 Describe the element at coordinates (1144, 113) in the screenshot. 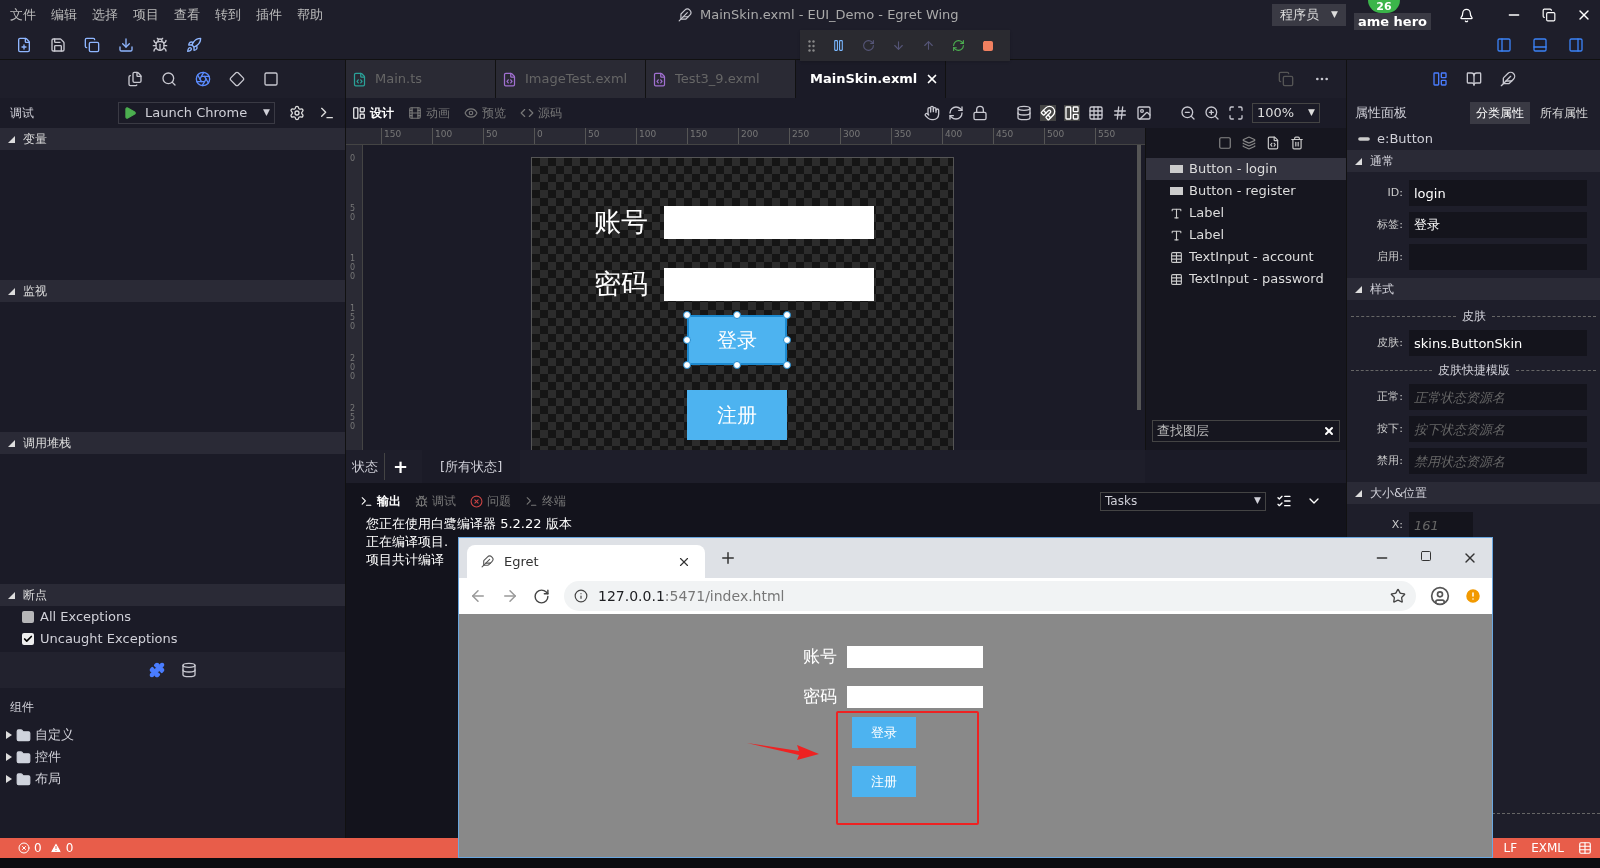

I see `image-icon` at that location.